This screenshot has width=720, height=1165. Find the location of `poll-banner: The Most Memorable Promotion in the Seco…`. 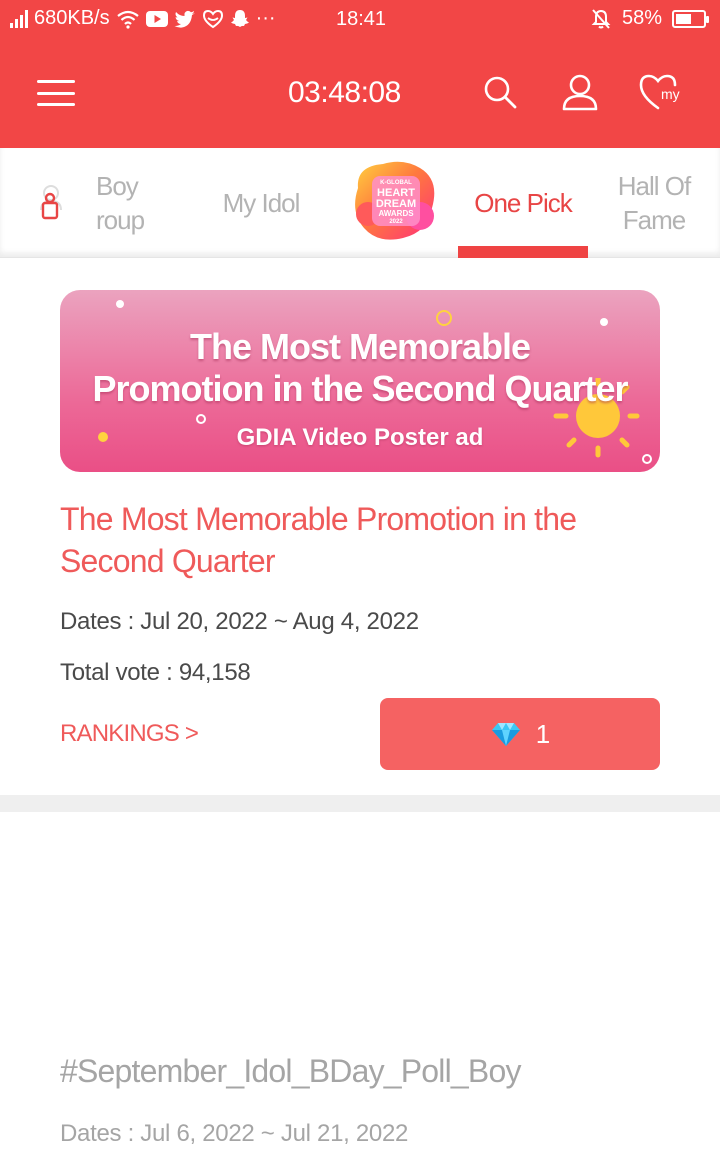

poll-banner: The Most Memorable Promotion in the Seco… is located at coordinates (360, 381).